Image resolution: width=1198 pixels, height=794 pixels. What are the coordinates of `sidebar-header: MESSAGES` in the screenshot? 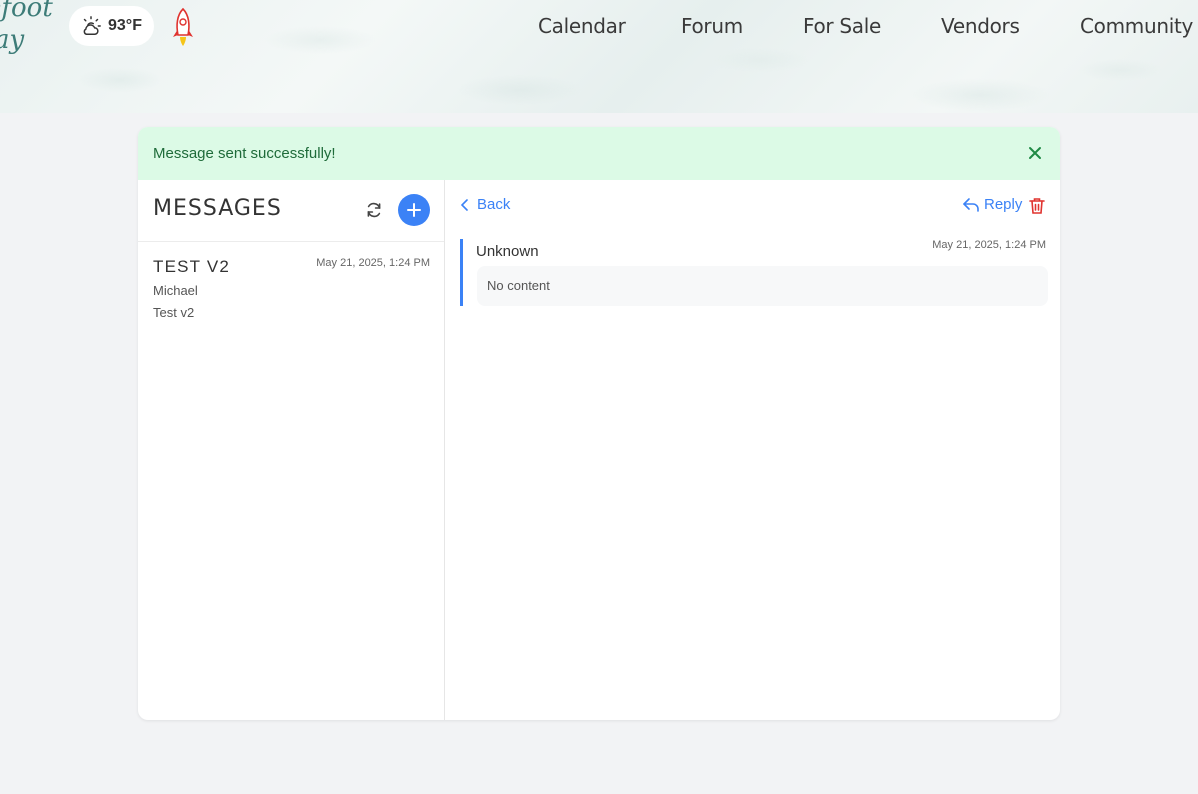 It's located at (291, 211).